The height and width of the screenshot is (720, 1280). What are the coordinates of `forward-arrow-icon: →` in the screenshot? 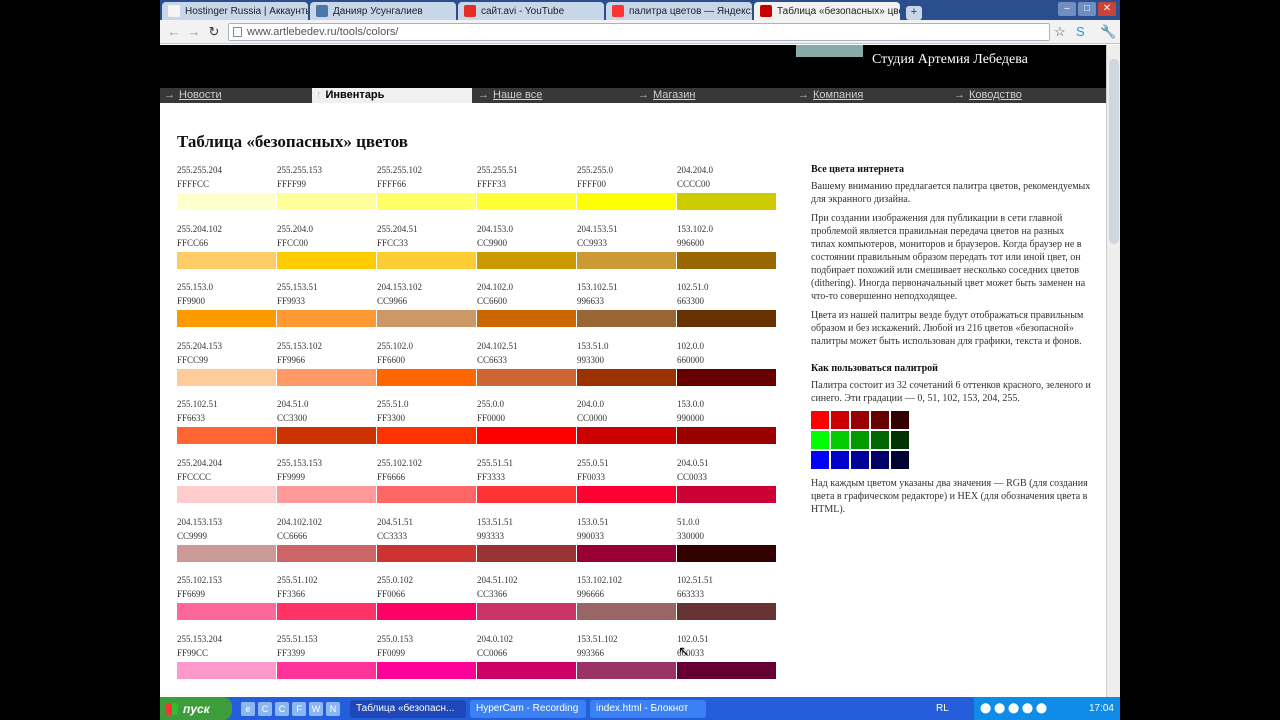 It's located at (194, 31).